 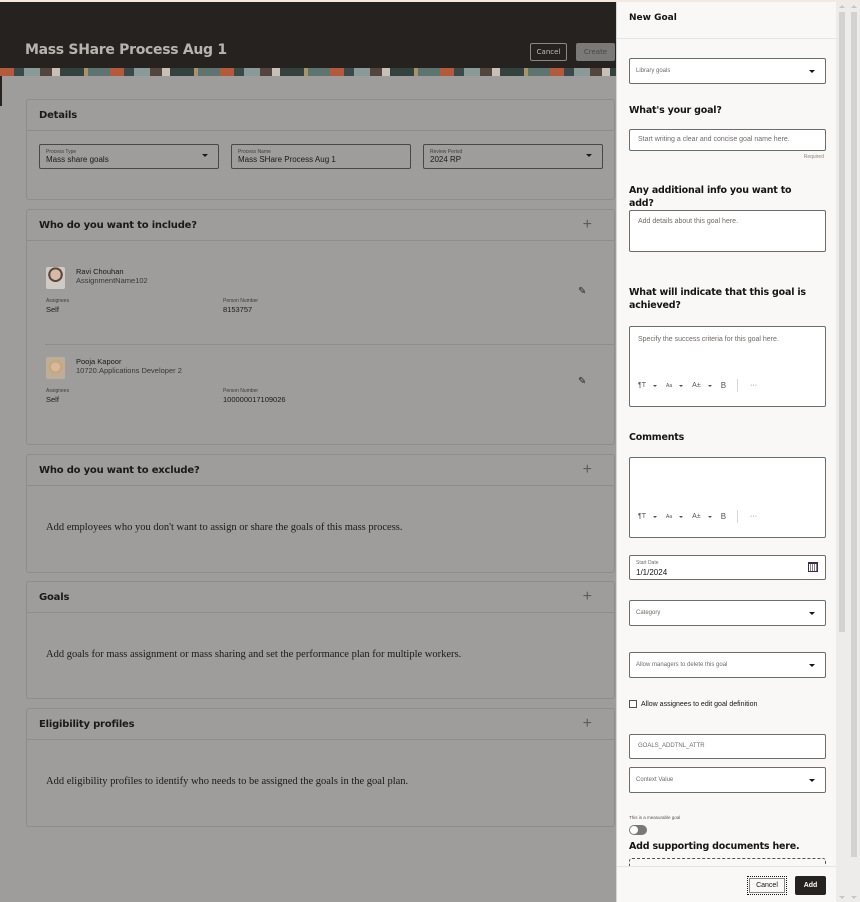 I want to click on eligibility-title: Eligibility profiles, so click(x=87, y=724).